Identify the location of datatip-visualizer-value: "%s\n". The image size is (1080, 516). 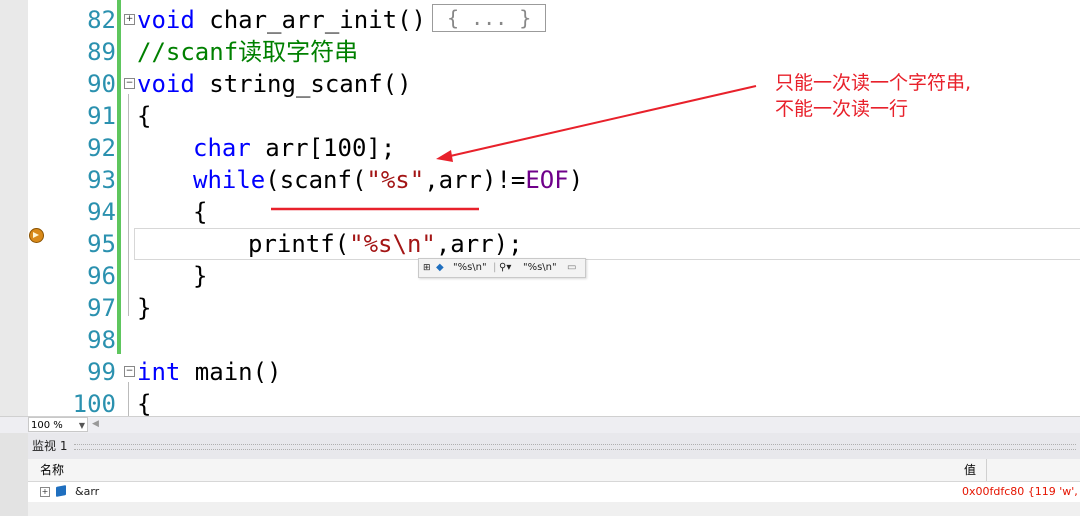
(540, 268).